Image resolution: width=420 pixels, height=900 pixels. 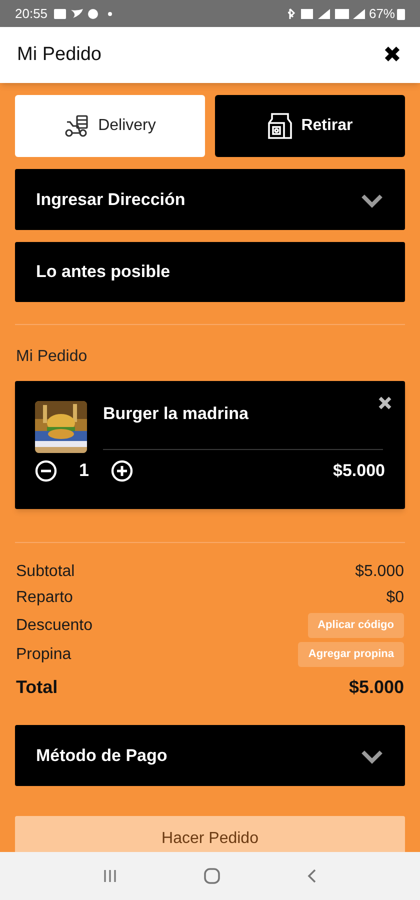 What do you see at coordinates (379, 572) in the screenshot?
I see `summary-value: $5.000` at bounding box center [379, 572].